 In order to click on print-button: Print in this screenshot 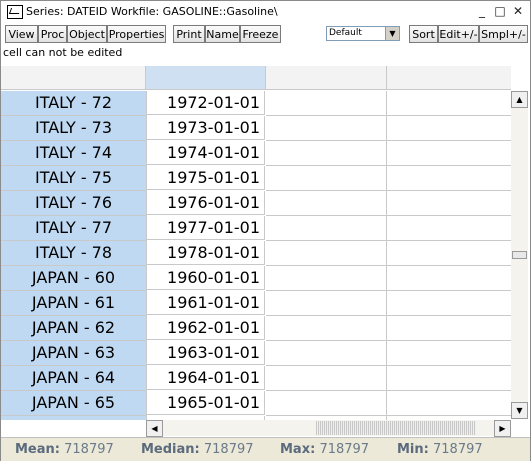, I will do `click(189, 34)`.